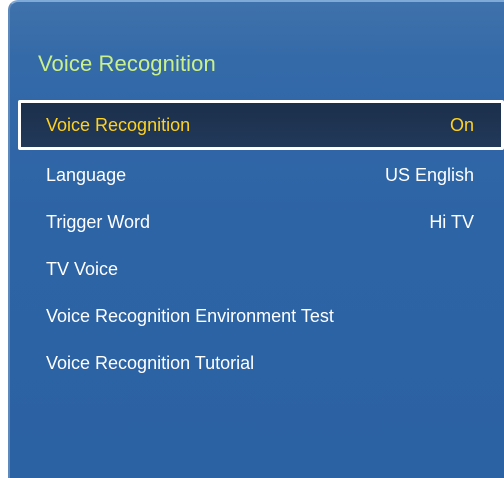 This screenshot has height=478, width=504. Describe the element at coordinates (82, 269) in the screenshot. I see `menu-item-label: TV Voice` at that location.